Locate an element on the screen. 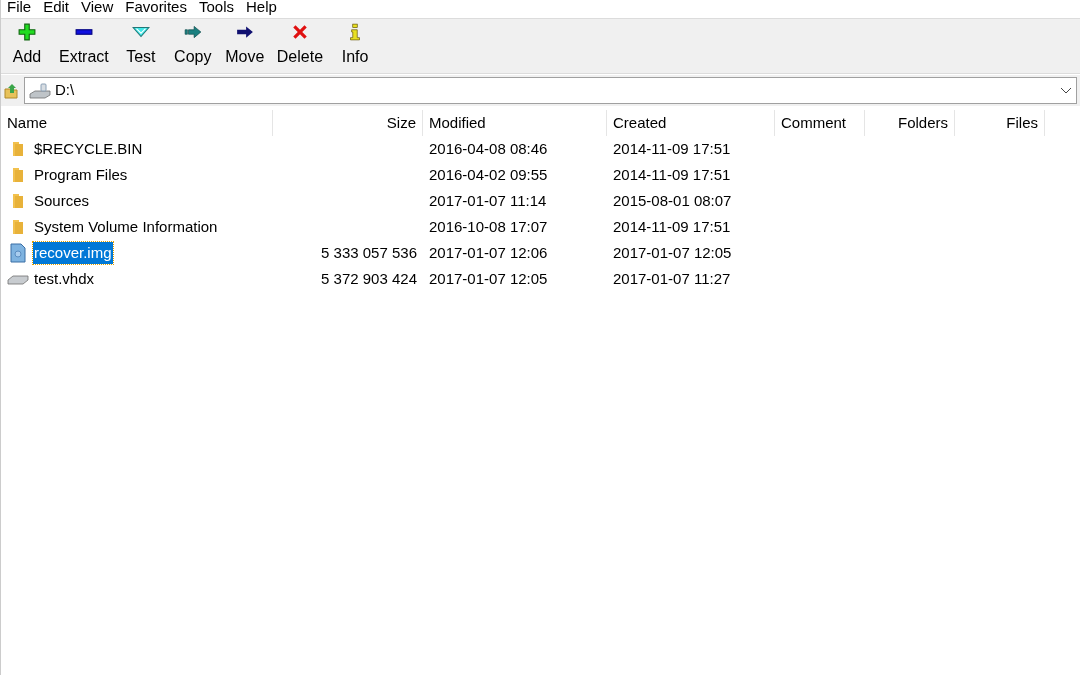 This screenshot has height=675, width=1080. disc-file-icon is located at coordinates (18, 253).